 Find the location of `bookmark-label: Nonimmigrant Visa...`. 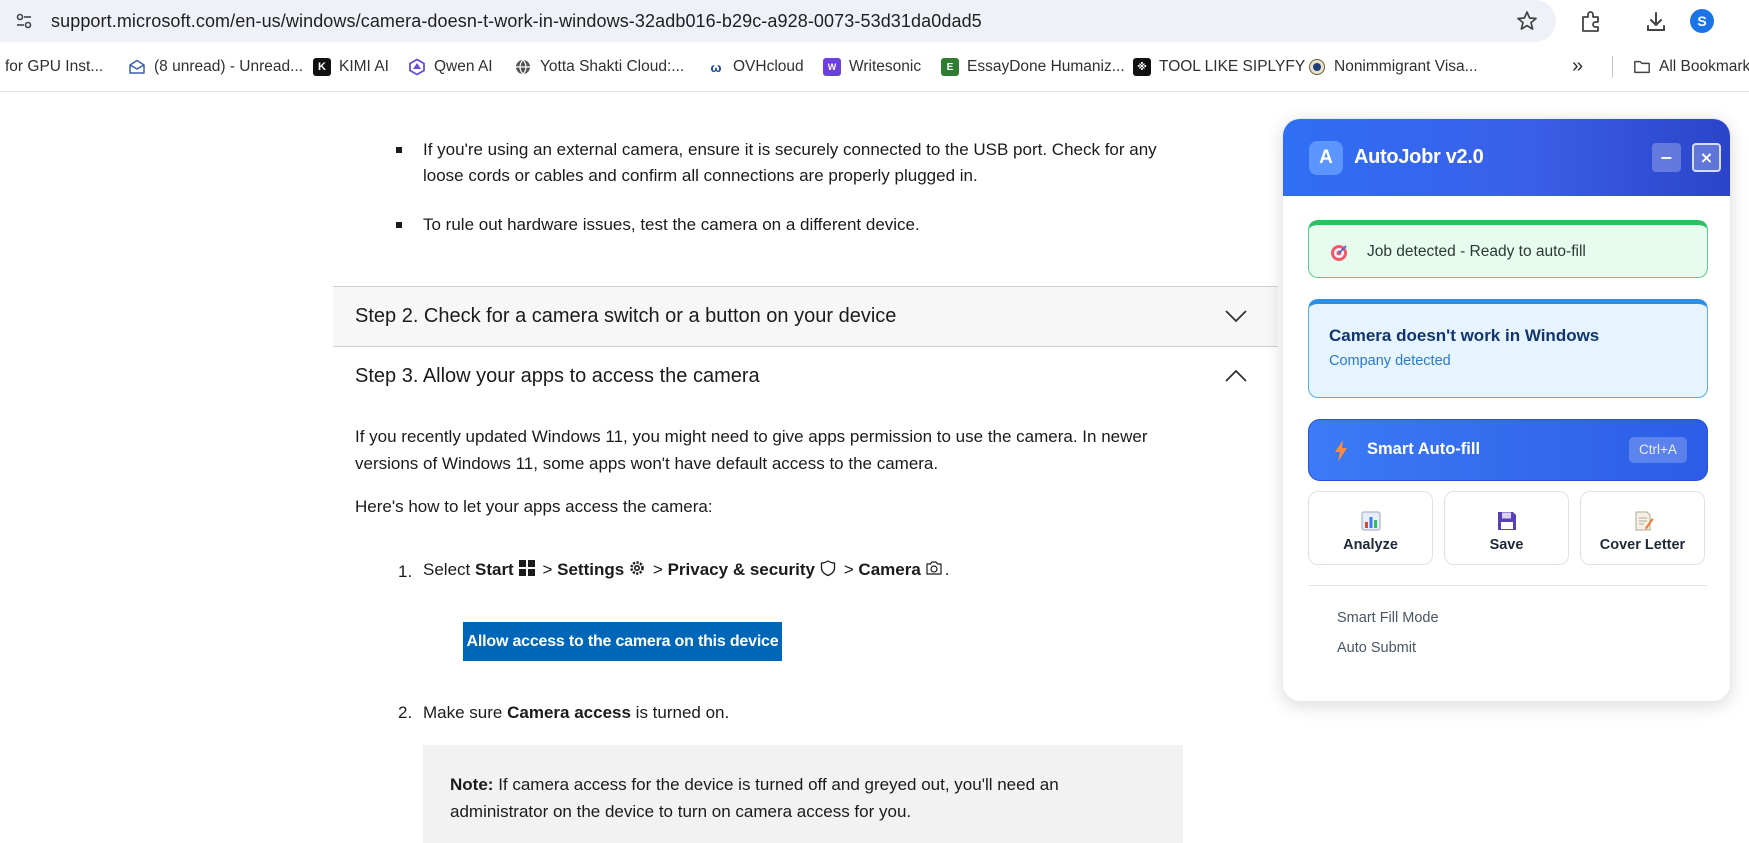

bookmark-label: Nonimmigrant Visa... is located at coordinates (1406, 66).